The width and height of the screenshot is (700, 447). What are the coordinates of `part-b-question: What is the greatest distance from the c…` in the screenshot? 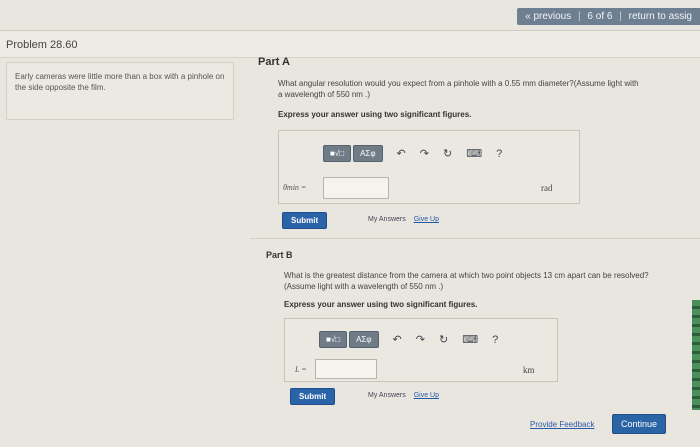 It's located at (489, 281).